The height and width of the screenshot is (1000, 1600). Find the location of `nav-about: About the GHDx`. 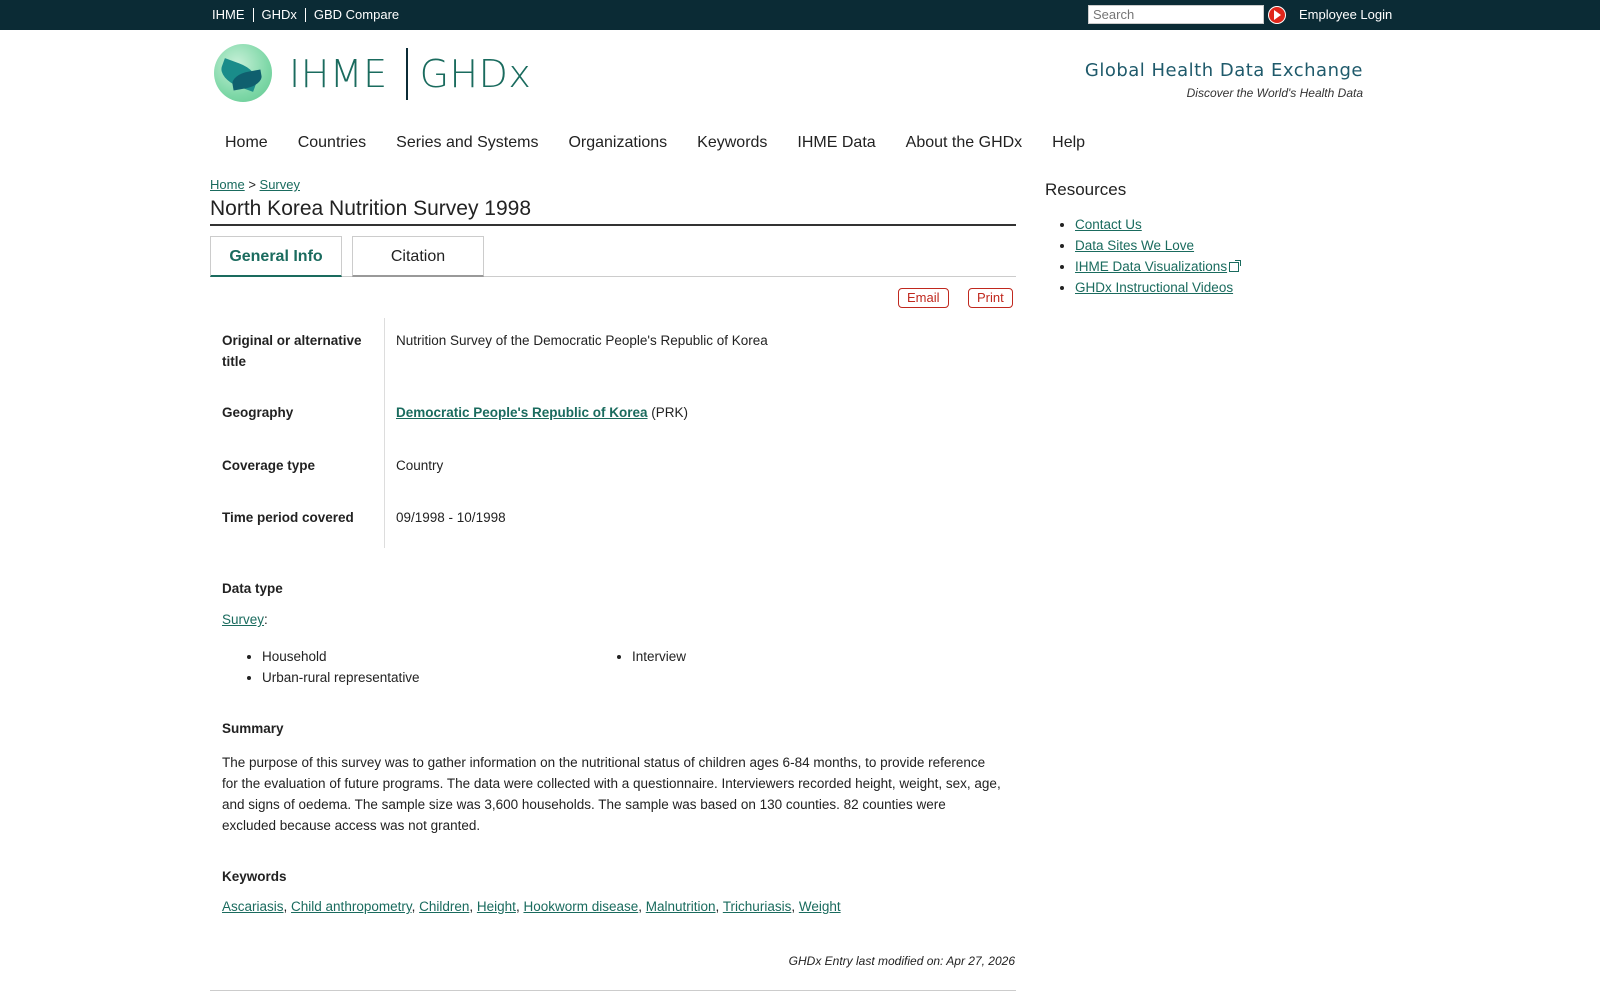

nav-about: About the GHDx is located at coordinates (964, 143).